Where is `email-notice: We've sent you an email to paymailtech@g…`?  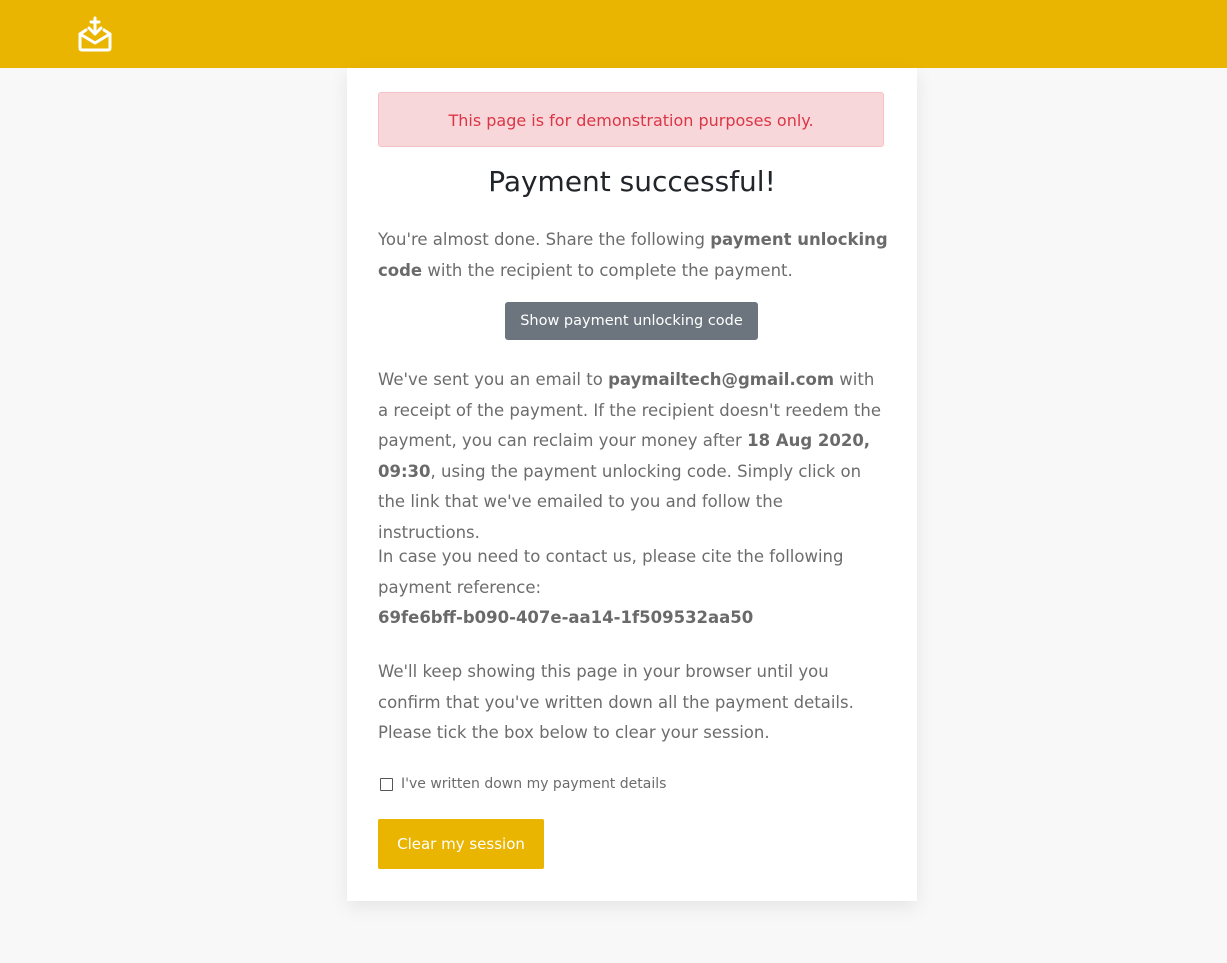 email-notice: We've sent you an email to paymailtech@g… is located at coordinates (633, 456).